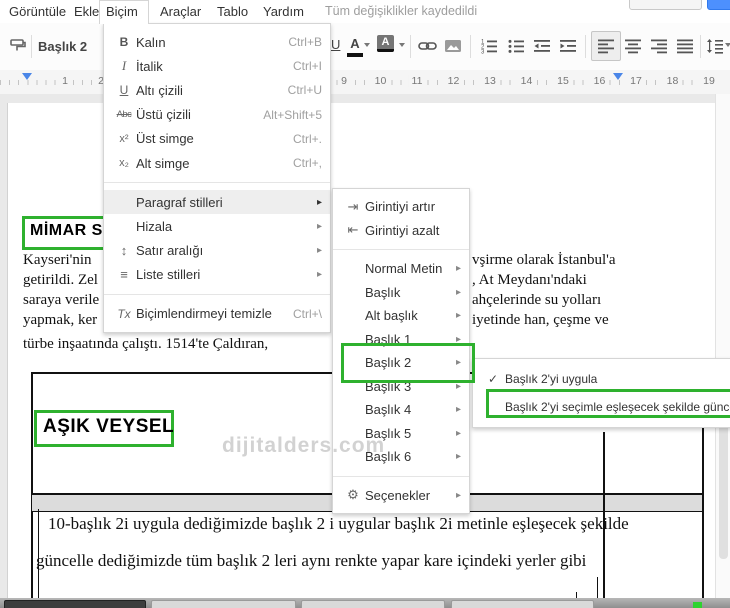  Describe the element at coordinates (401, 293) in the screenshot. I see `paragraph-style-menu-item: Başlık ▸` at that location.